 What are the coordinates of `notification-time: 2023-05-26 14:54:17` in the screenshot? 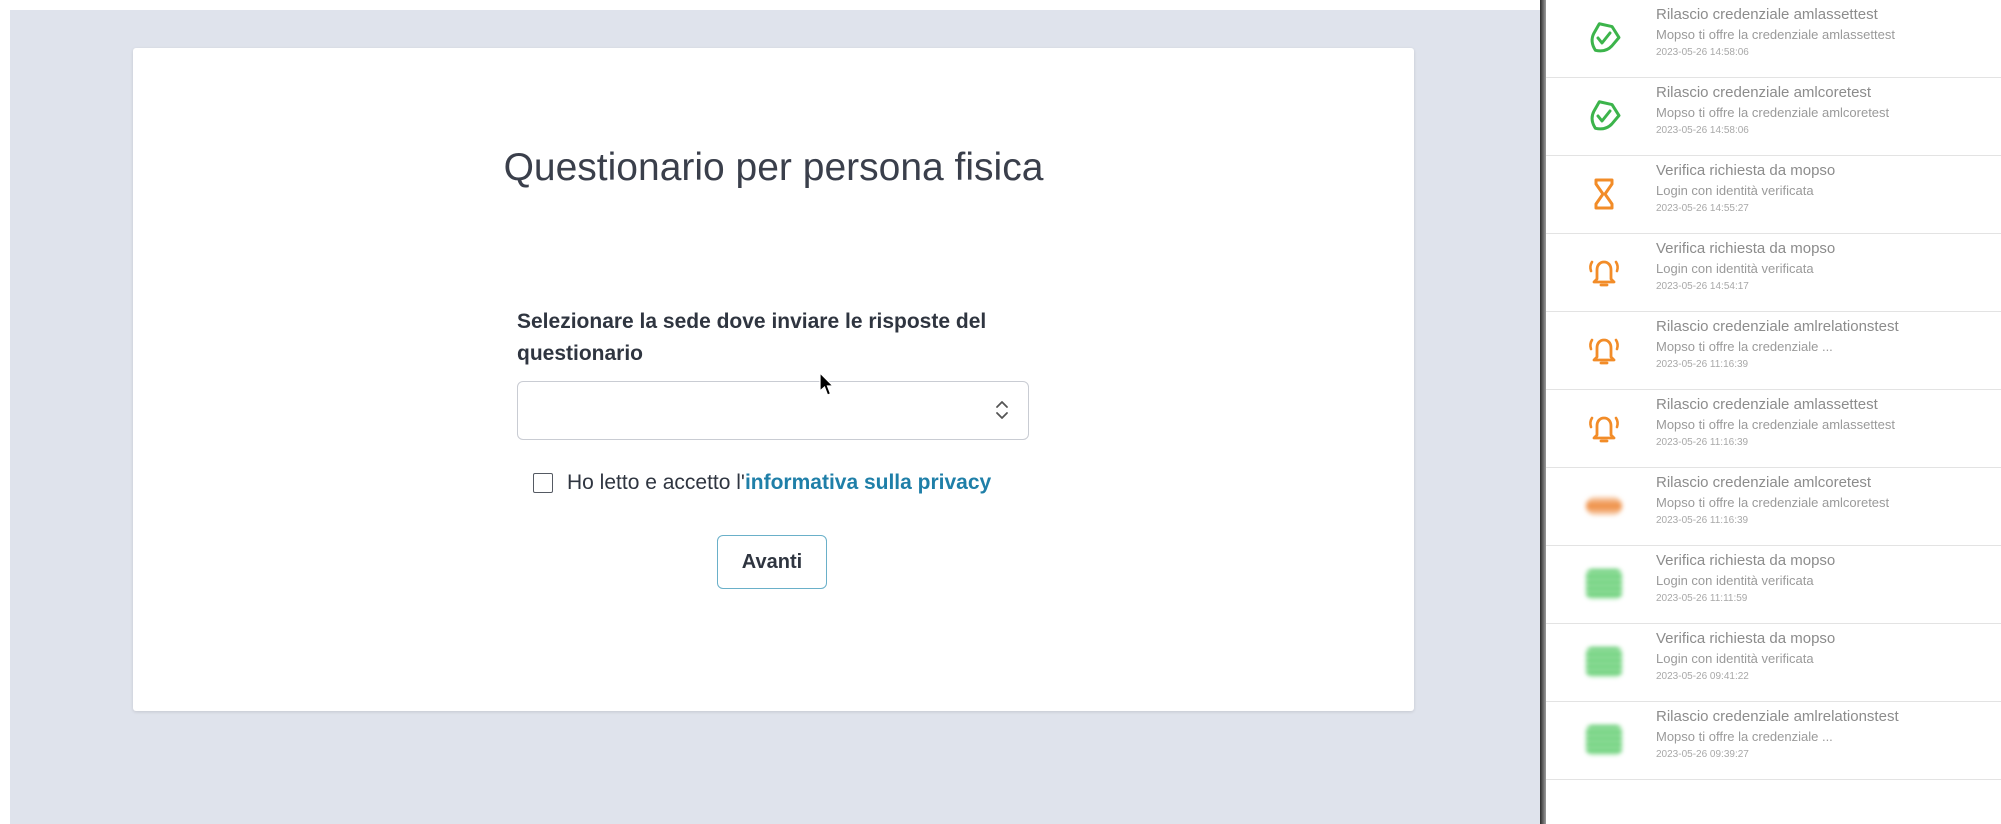 It's located at (1702, 286).